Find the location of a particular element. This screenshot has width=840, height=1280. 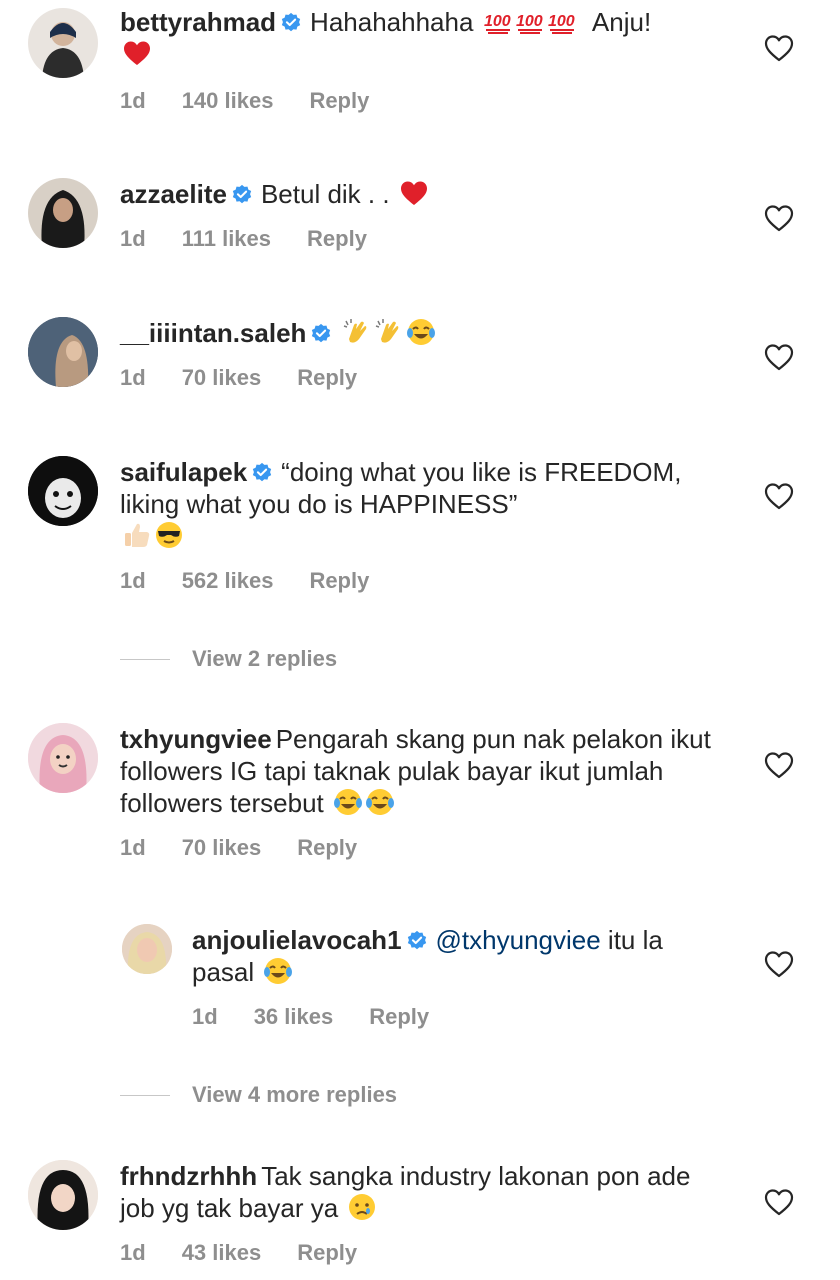

comment-meta: 1d 43 likes Reply is located at coordinates (256, 1253).